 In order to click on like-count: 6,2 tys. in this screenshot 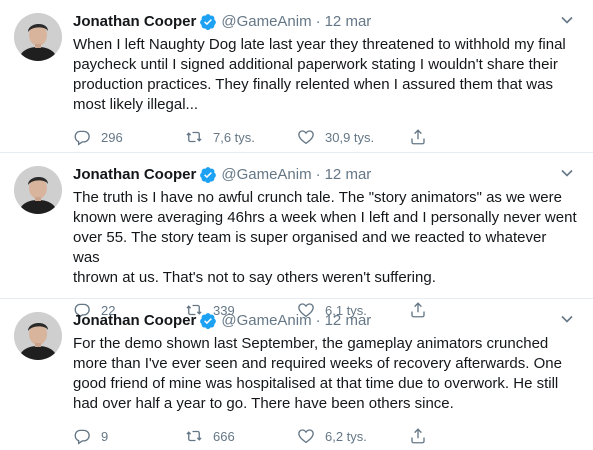, I will do `click(346, 436)`.